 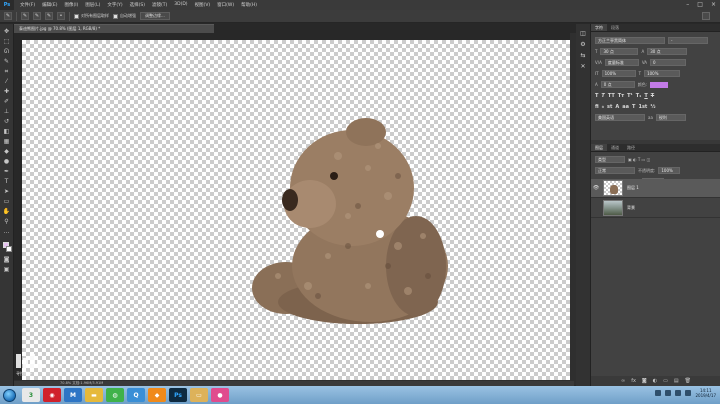 I want to click on quick-select-tool-icon: ✎, so click(x=8, y=16).